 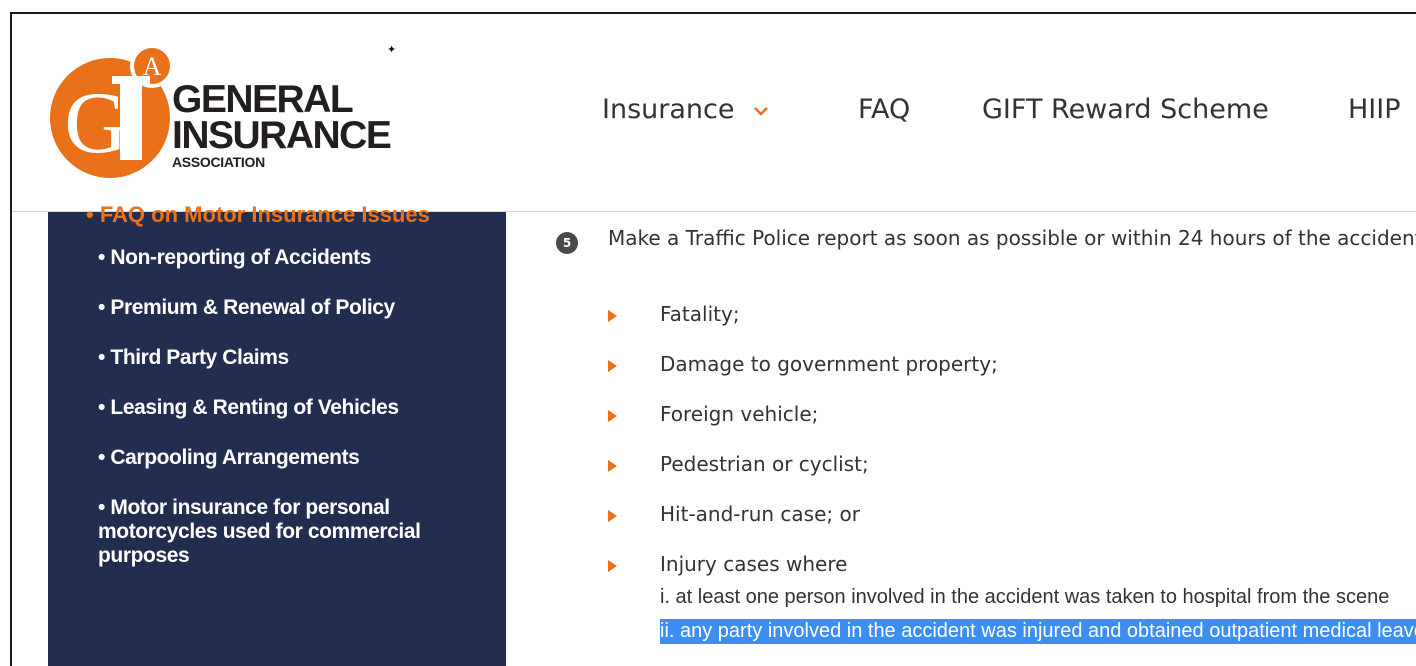 What do you see at coordinates (1125, 109) in the screenshot?
I see `nav-gift-reward-scheme: GIFT Reward Scheme` at bounding box center [1125, 109].